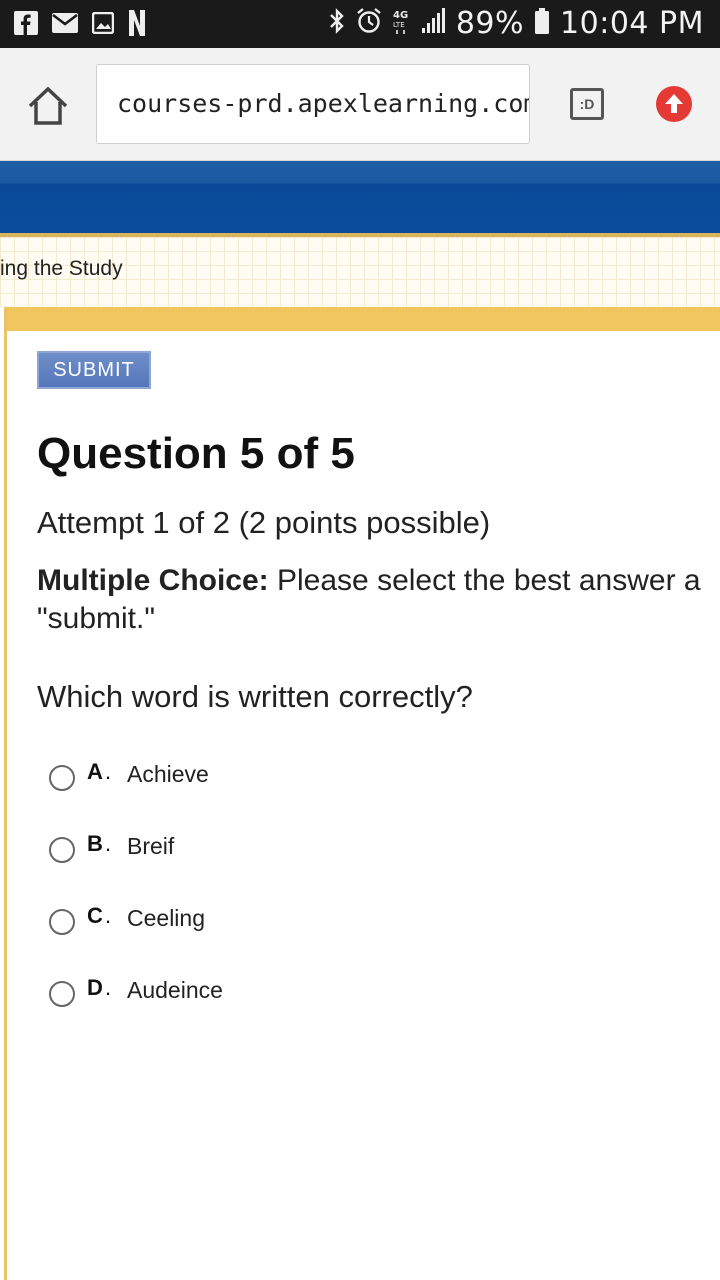 The width and height of the screenshot is (720, 1280). I want to click on submit-button: SUBMIT, so click(94, 370).